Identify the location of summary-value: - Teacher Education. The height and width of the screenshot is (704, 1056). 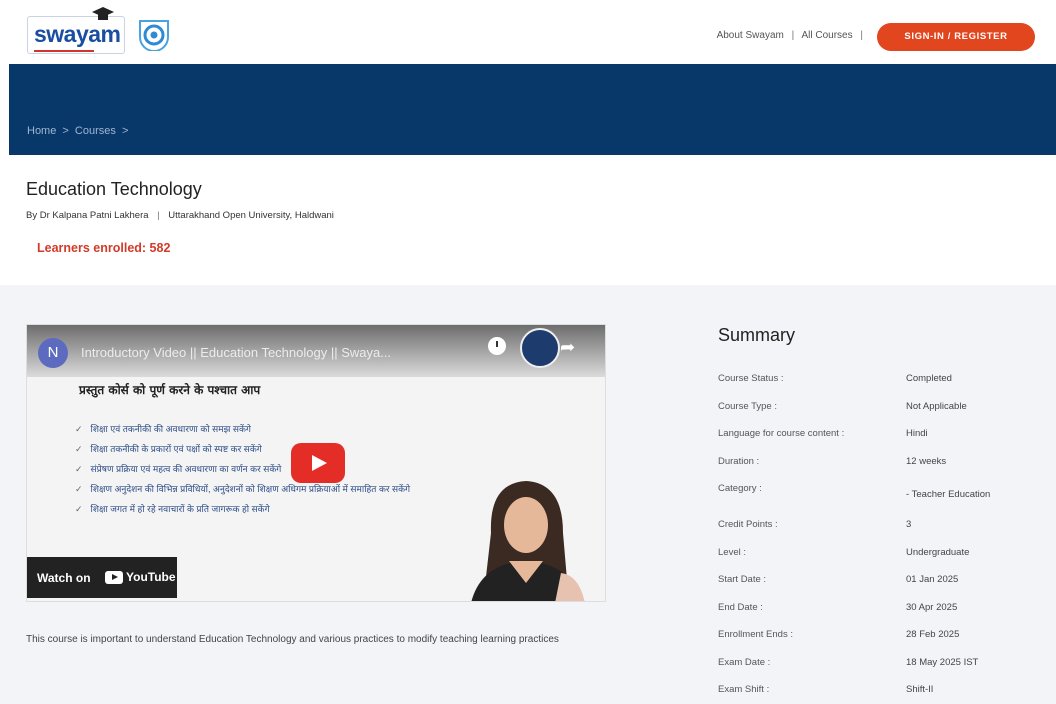
(948, 494).